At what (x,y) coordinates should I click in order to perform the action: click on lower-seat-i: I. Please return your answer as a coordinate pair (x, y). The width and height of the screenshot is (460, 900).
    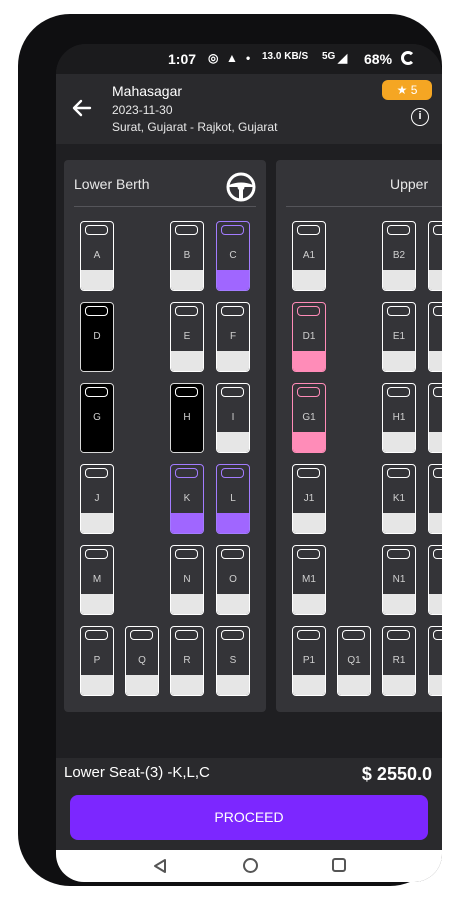
    Looking at the image, I should click on (233, 418).